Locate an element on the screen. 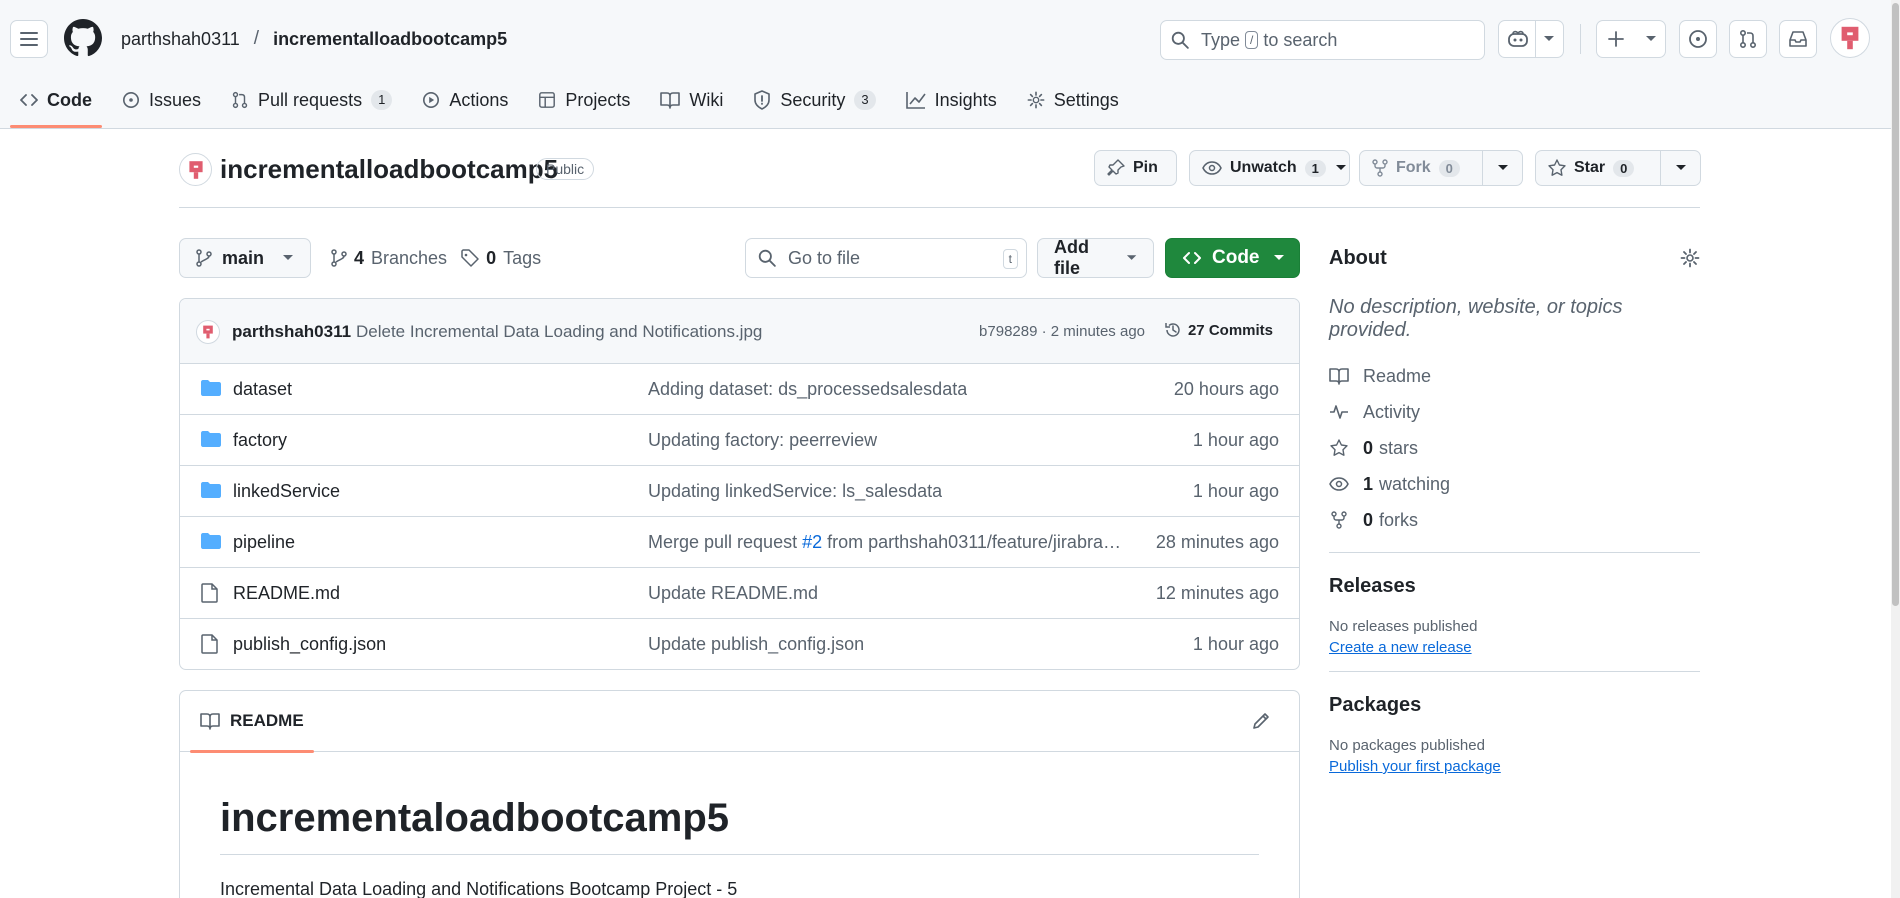 Image resolution: width=1900 pixels, height=898 pixels. go-to-file-input: Go to file t is located at coordinates (886, 258).